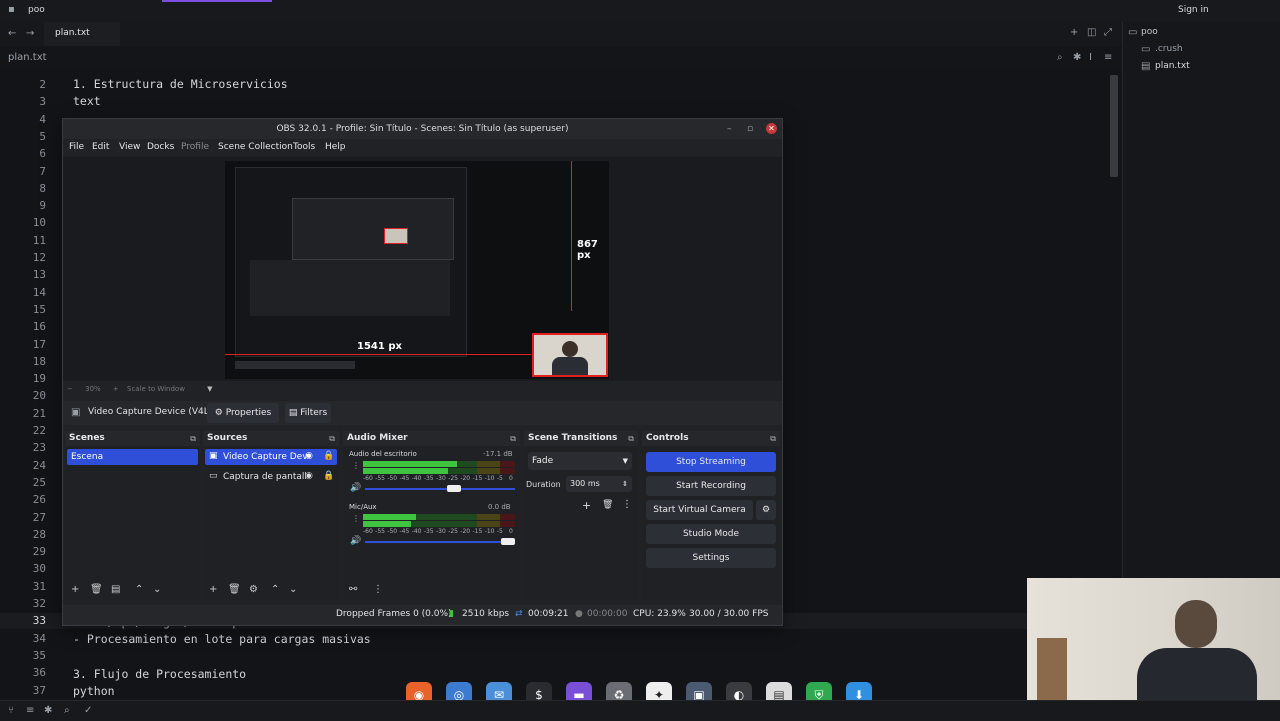 This screenshot has height=721, width=1280. What do you see at coordinates (82, 34) in the screenshot?
I see `tab-plan: plan.txt` at bounding box center [82, 34].